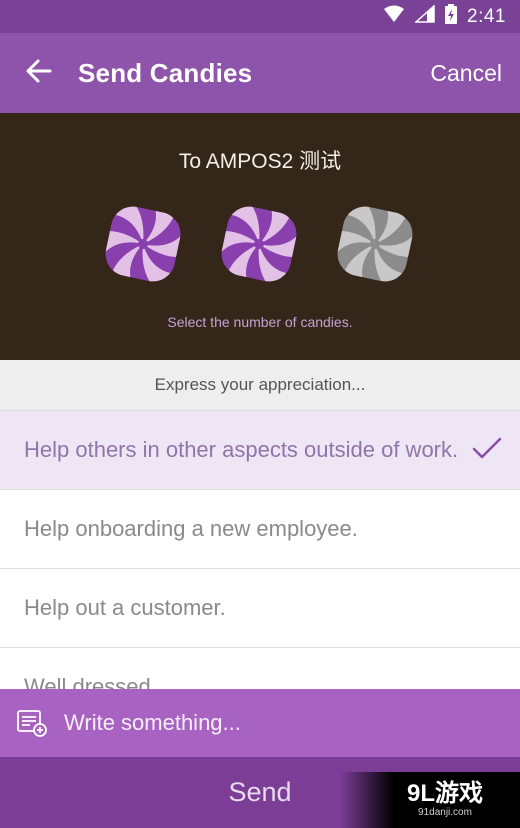  I want to click on option-item: Help onboarding a new employee., so click(260, 529).